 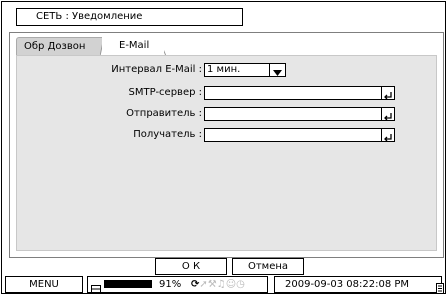 I want to click on recipient-field, so click(x=293, y=135).